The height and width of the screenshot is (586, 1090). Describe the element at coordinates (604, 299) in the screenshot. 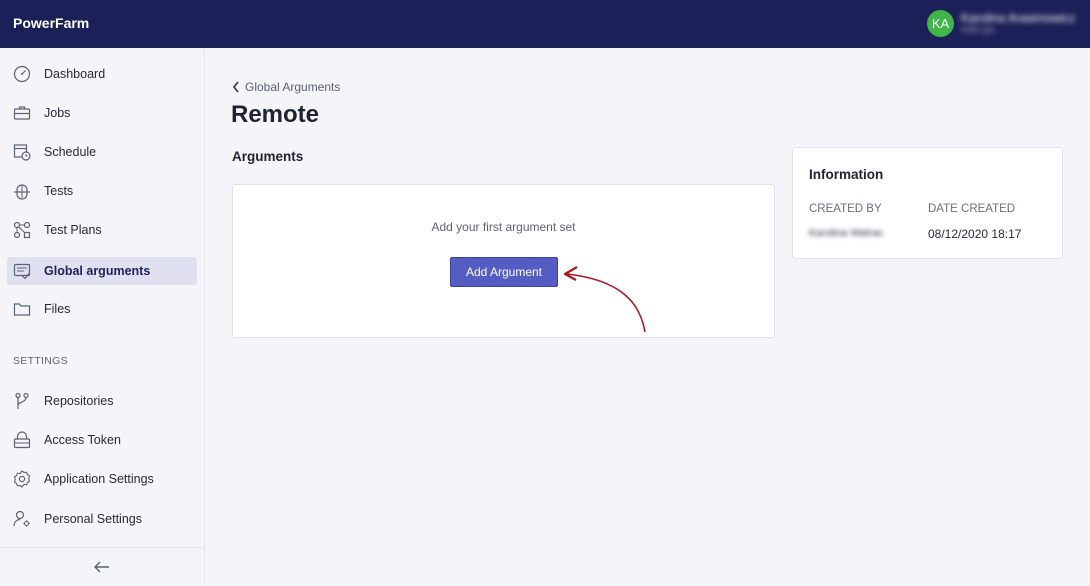

I see `annotation-arrow` at that location.